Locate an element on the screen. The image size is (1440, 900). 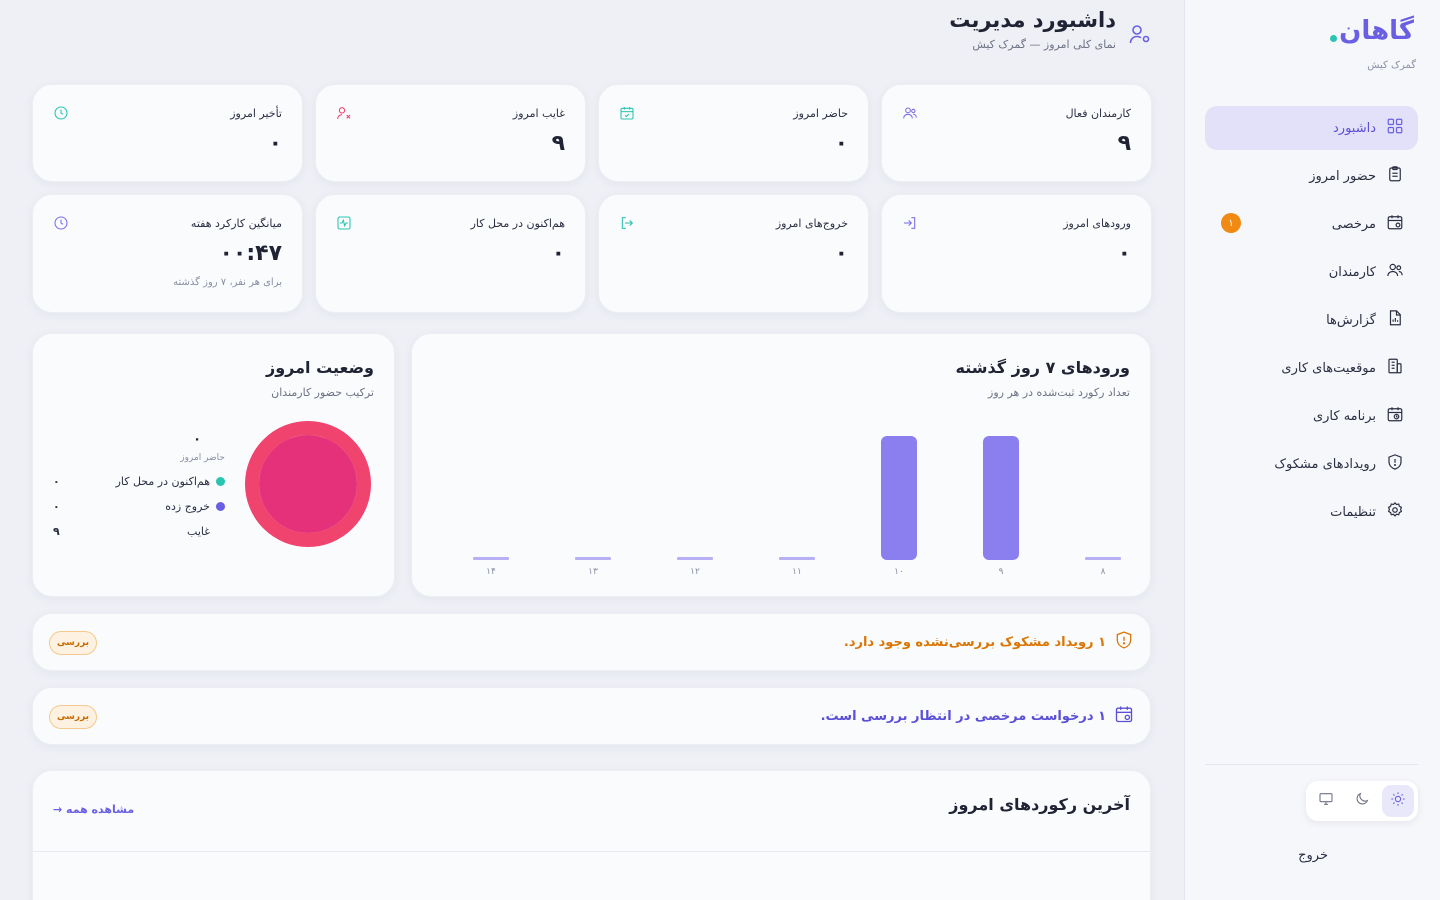
login-icon is located at coordinates (910, 225).